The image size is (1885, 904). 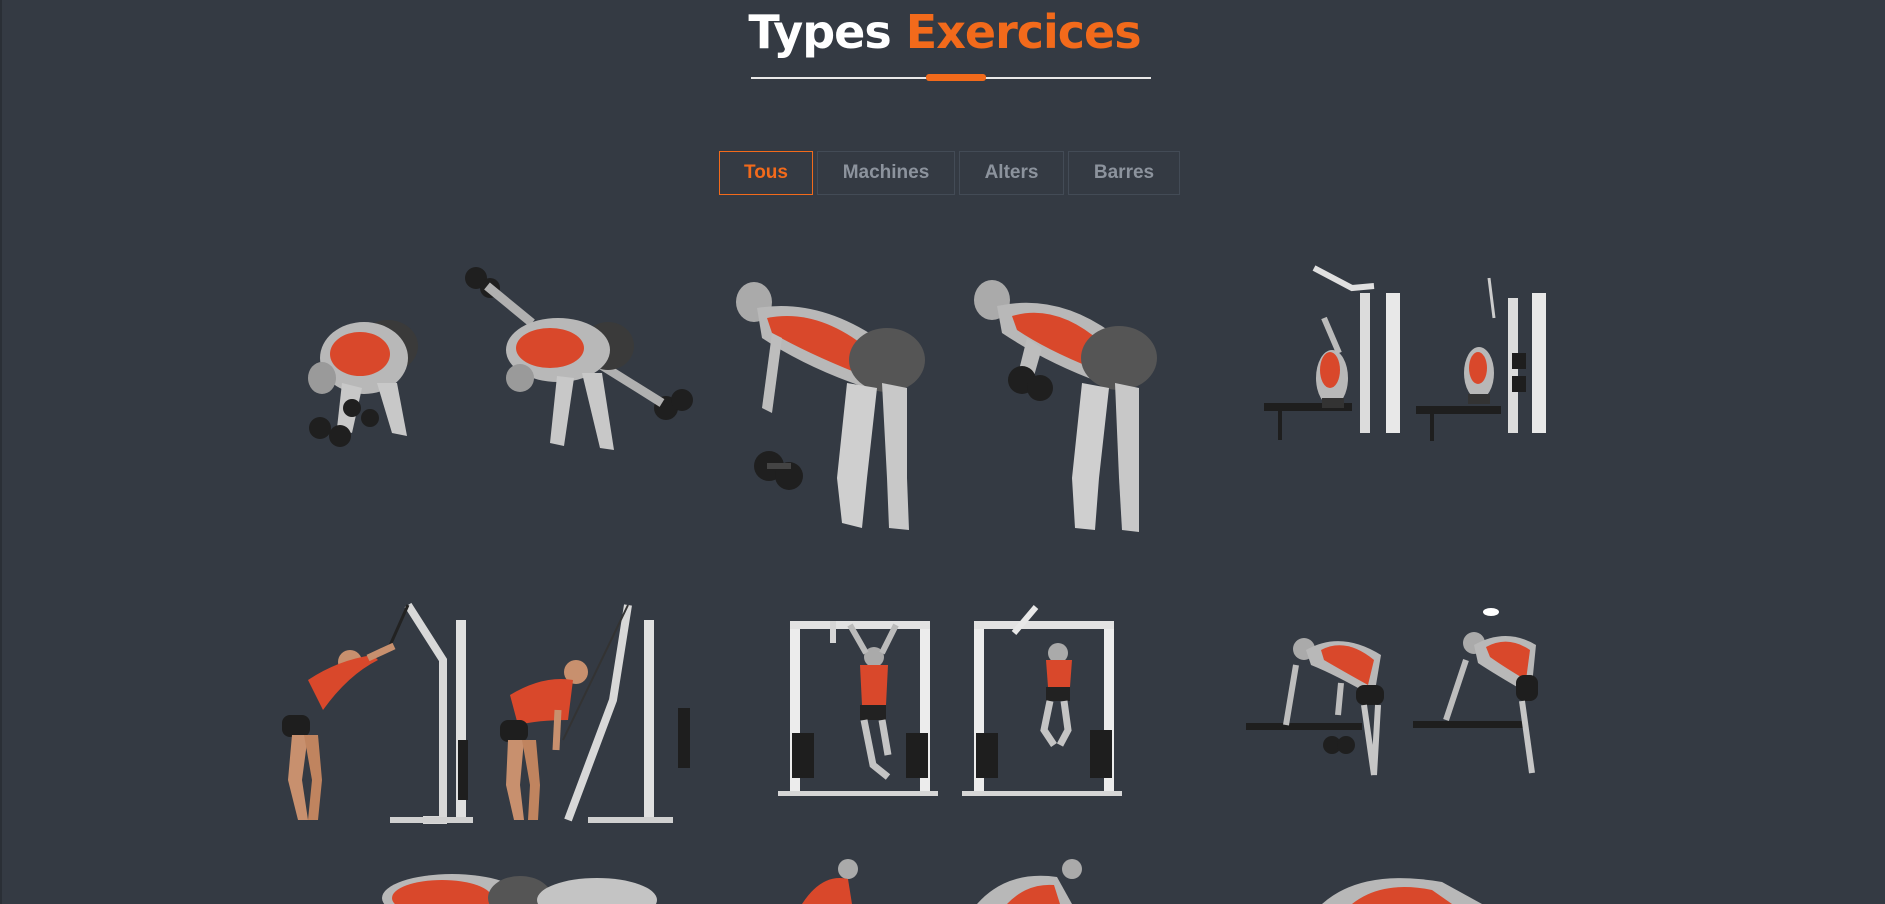 What do you see at coordinates (1392, 692) in the screenshot?
I see `one-arm-dumbbell-row-icon` at bounding box center [1392, 692].